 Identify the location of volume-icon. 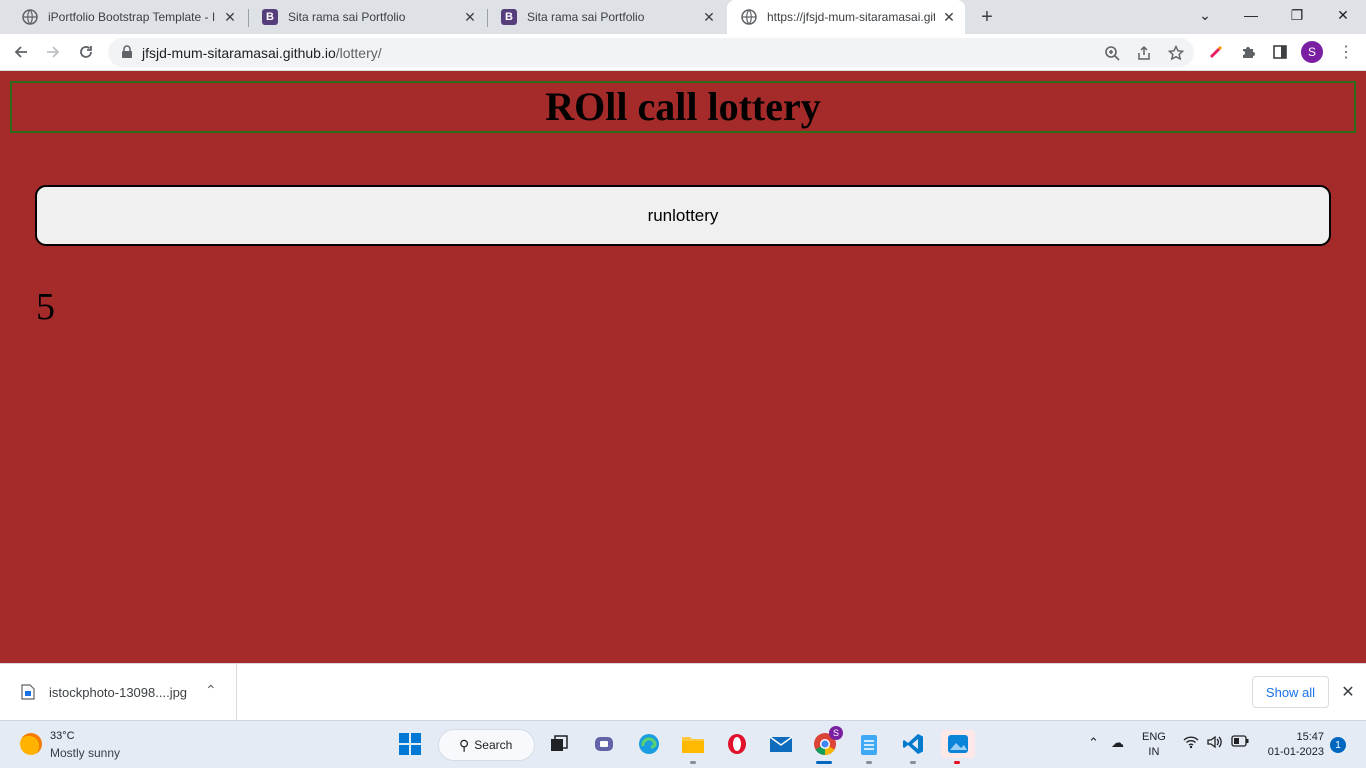
(1215, 743).